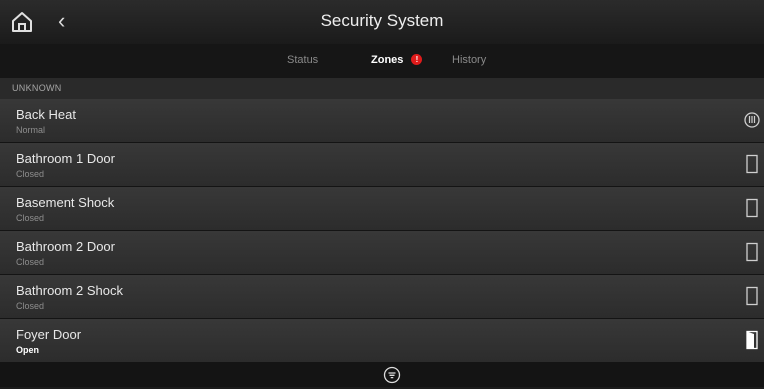  I want to click on zone-row-basement-shock: Basement Shock Closed, so click(382, 209).